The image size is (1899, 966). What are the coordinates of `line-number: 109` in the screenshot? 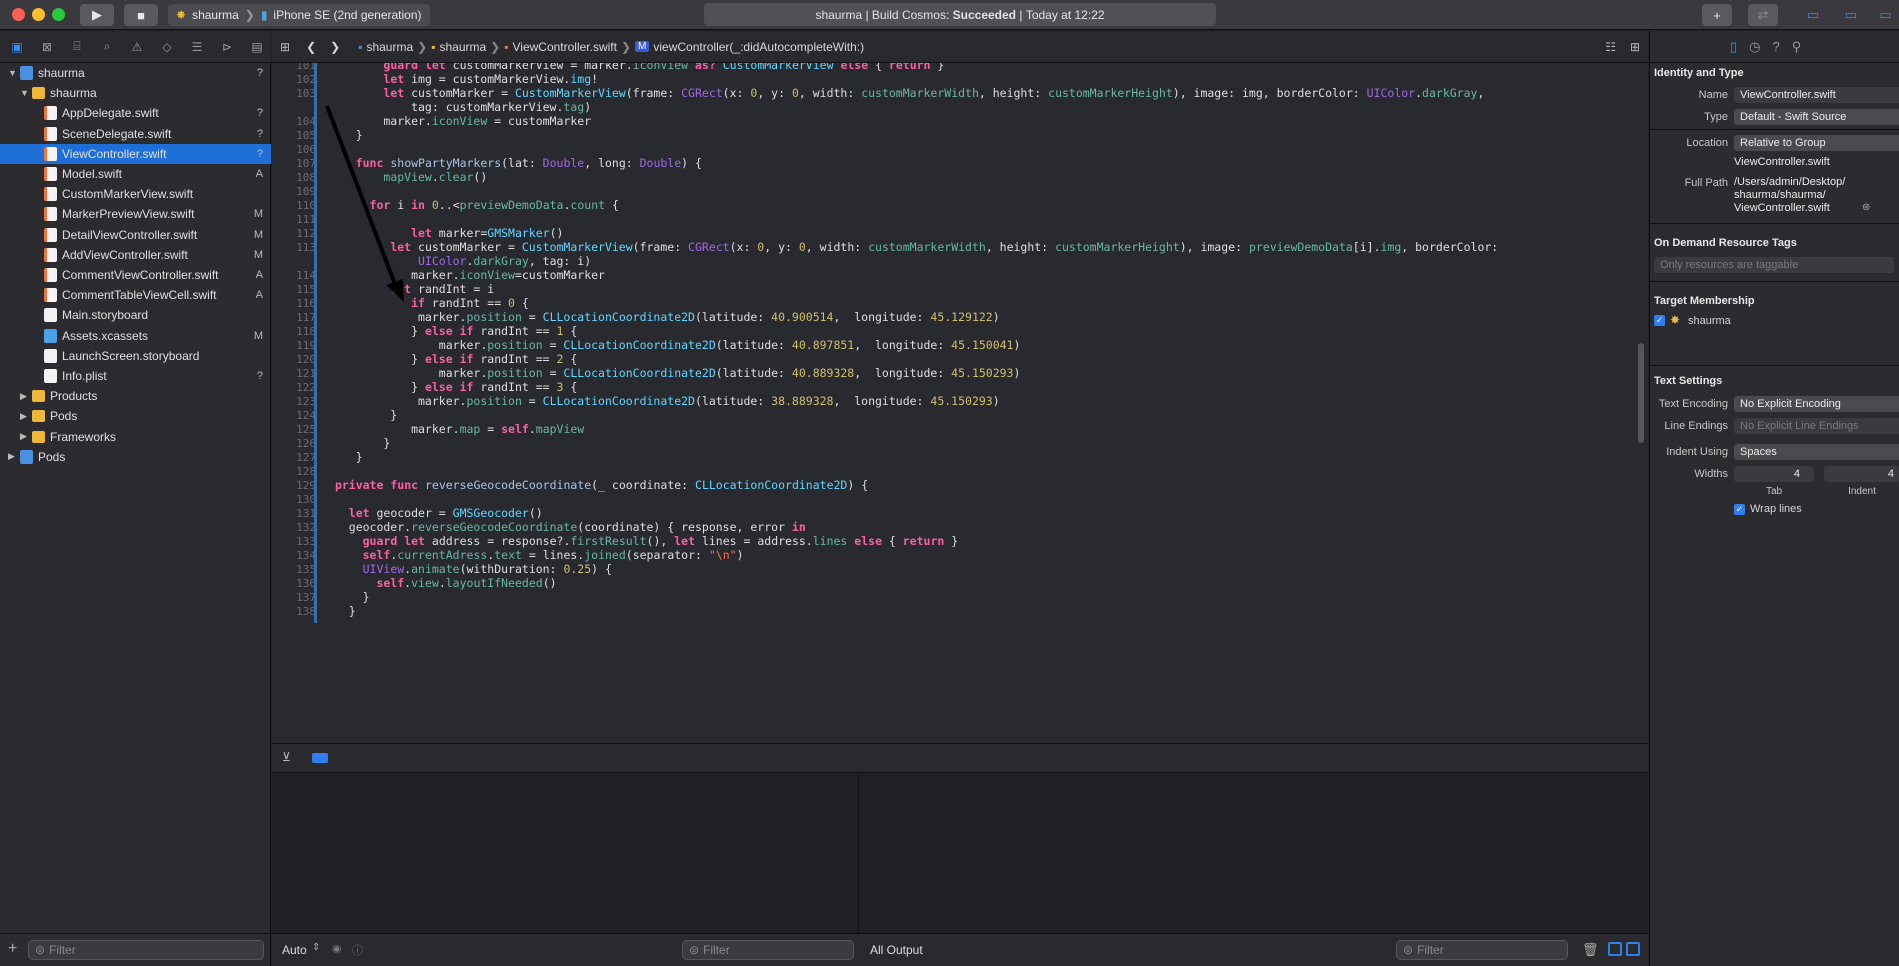 It's located at (294, 191).